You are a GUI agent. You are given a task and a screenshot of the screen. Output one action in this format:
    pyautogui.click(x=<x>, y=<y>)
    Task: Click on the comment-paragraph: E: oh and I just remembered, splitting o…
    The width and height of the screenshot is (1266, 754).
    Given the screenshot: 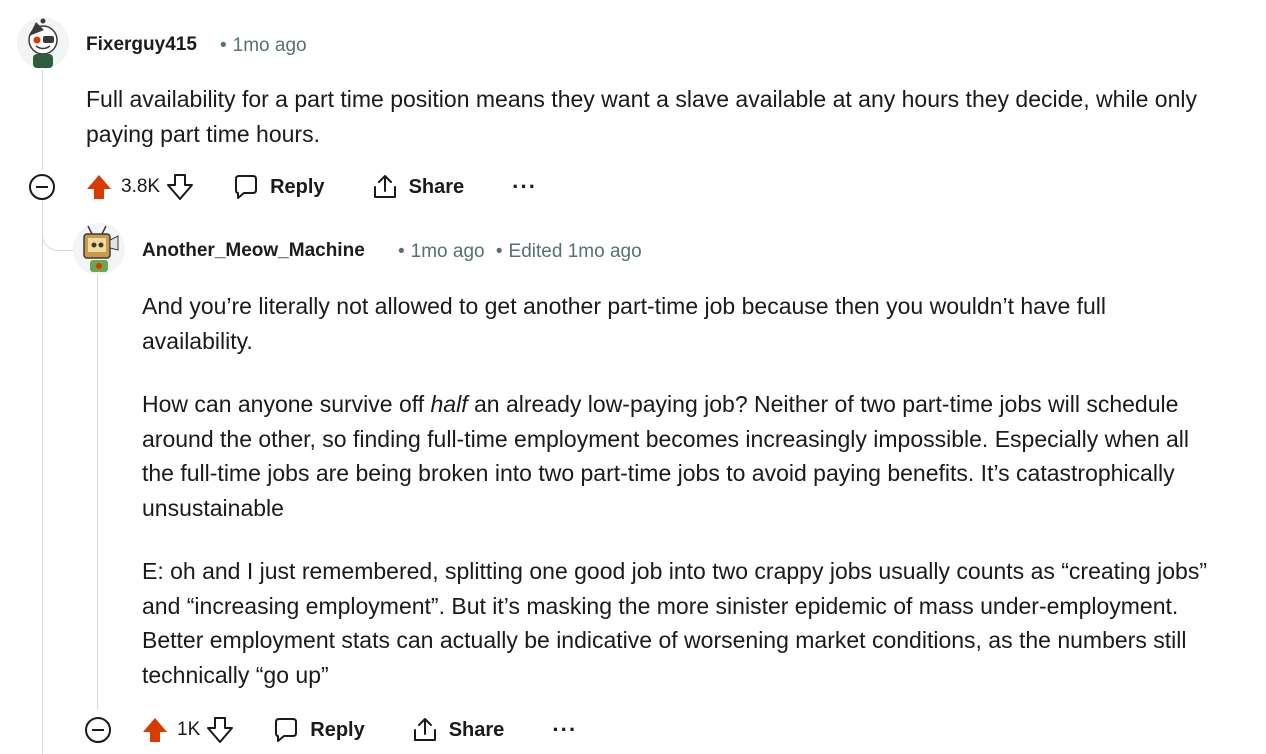 What is the action you would take?
    pyautogui.click(x=674, y=623)
    